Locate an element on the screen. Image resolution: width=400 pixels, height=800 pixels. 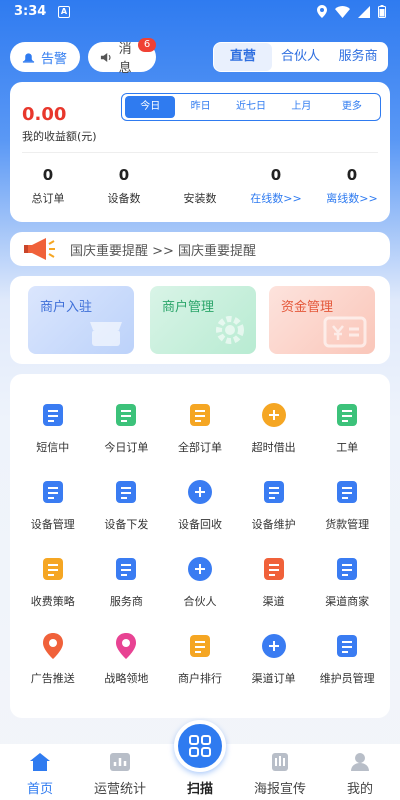
notification-icon: A is located at coordinates (64, 12).